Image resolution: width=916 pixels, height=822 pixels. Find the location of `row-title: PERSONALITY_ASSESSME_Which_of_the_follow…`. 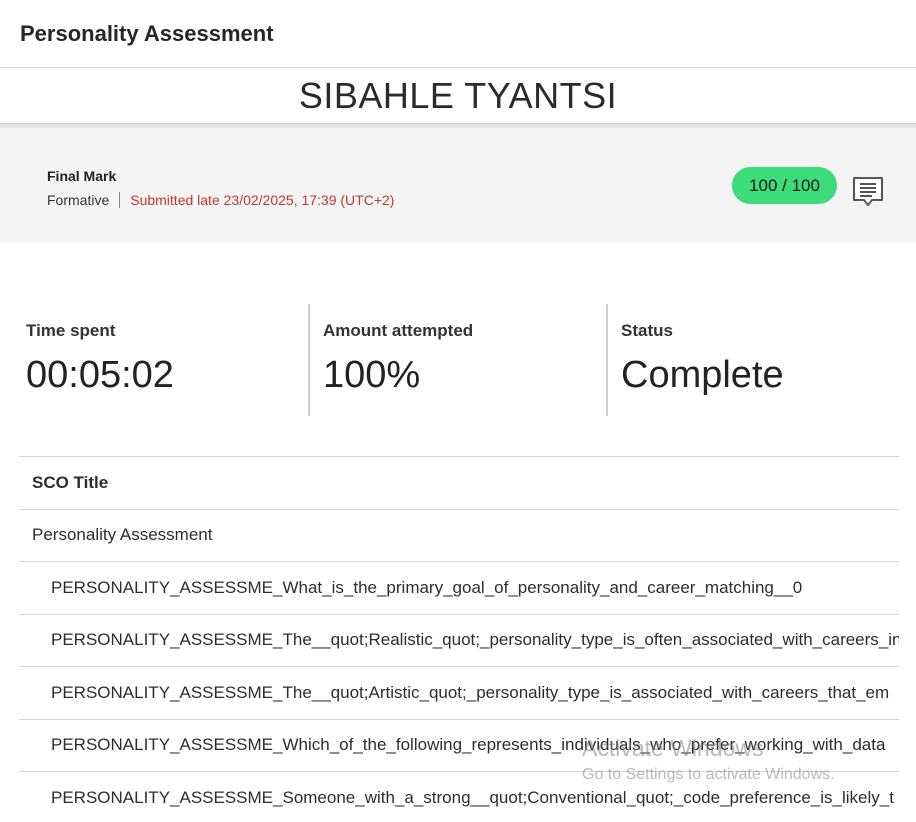

row-title: PERSONALITY_ASSESSME_Which_of_the_follow… is located at coordinates (468, 745).